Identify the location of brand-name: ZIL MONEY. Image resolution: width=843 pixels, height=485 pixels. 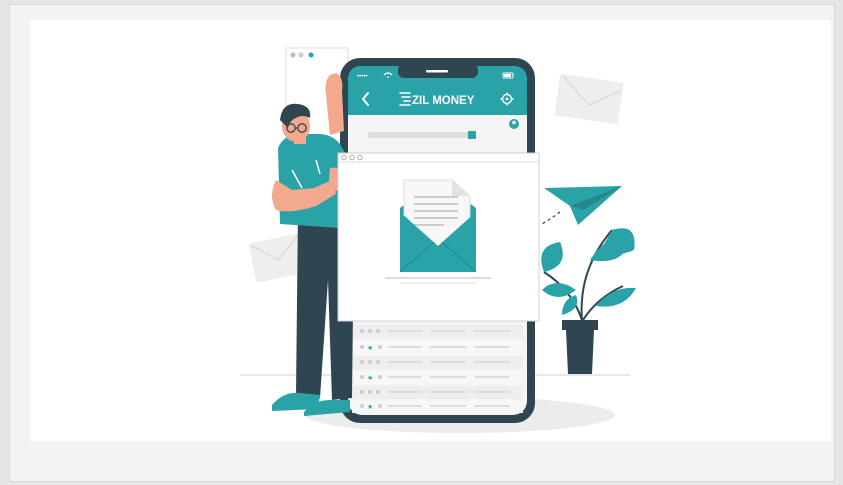
(443, 101).